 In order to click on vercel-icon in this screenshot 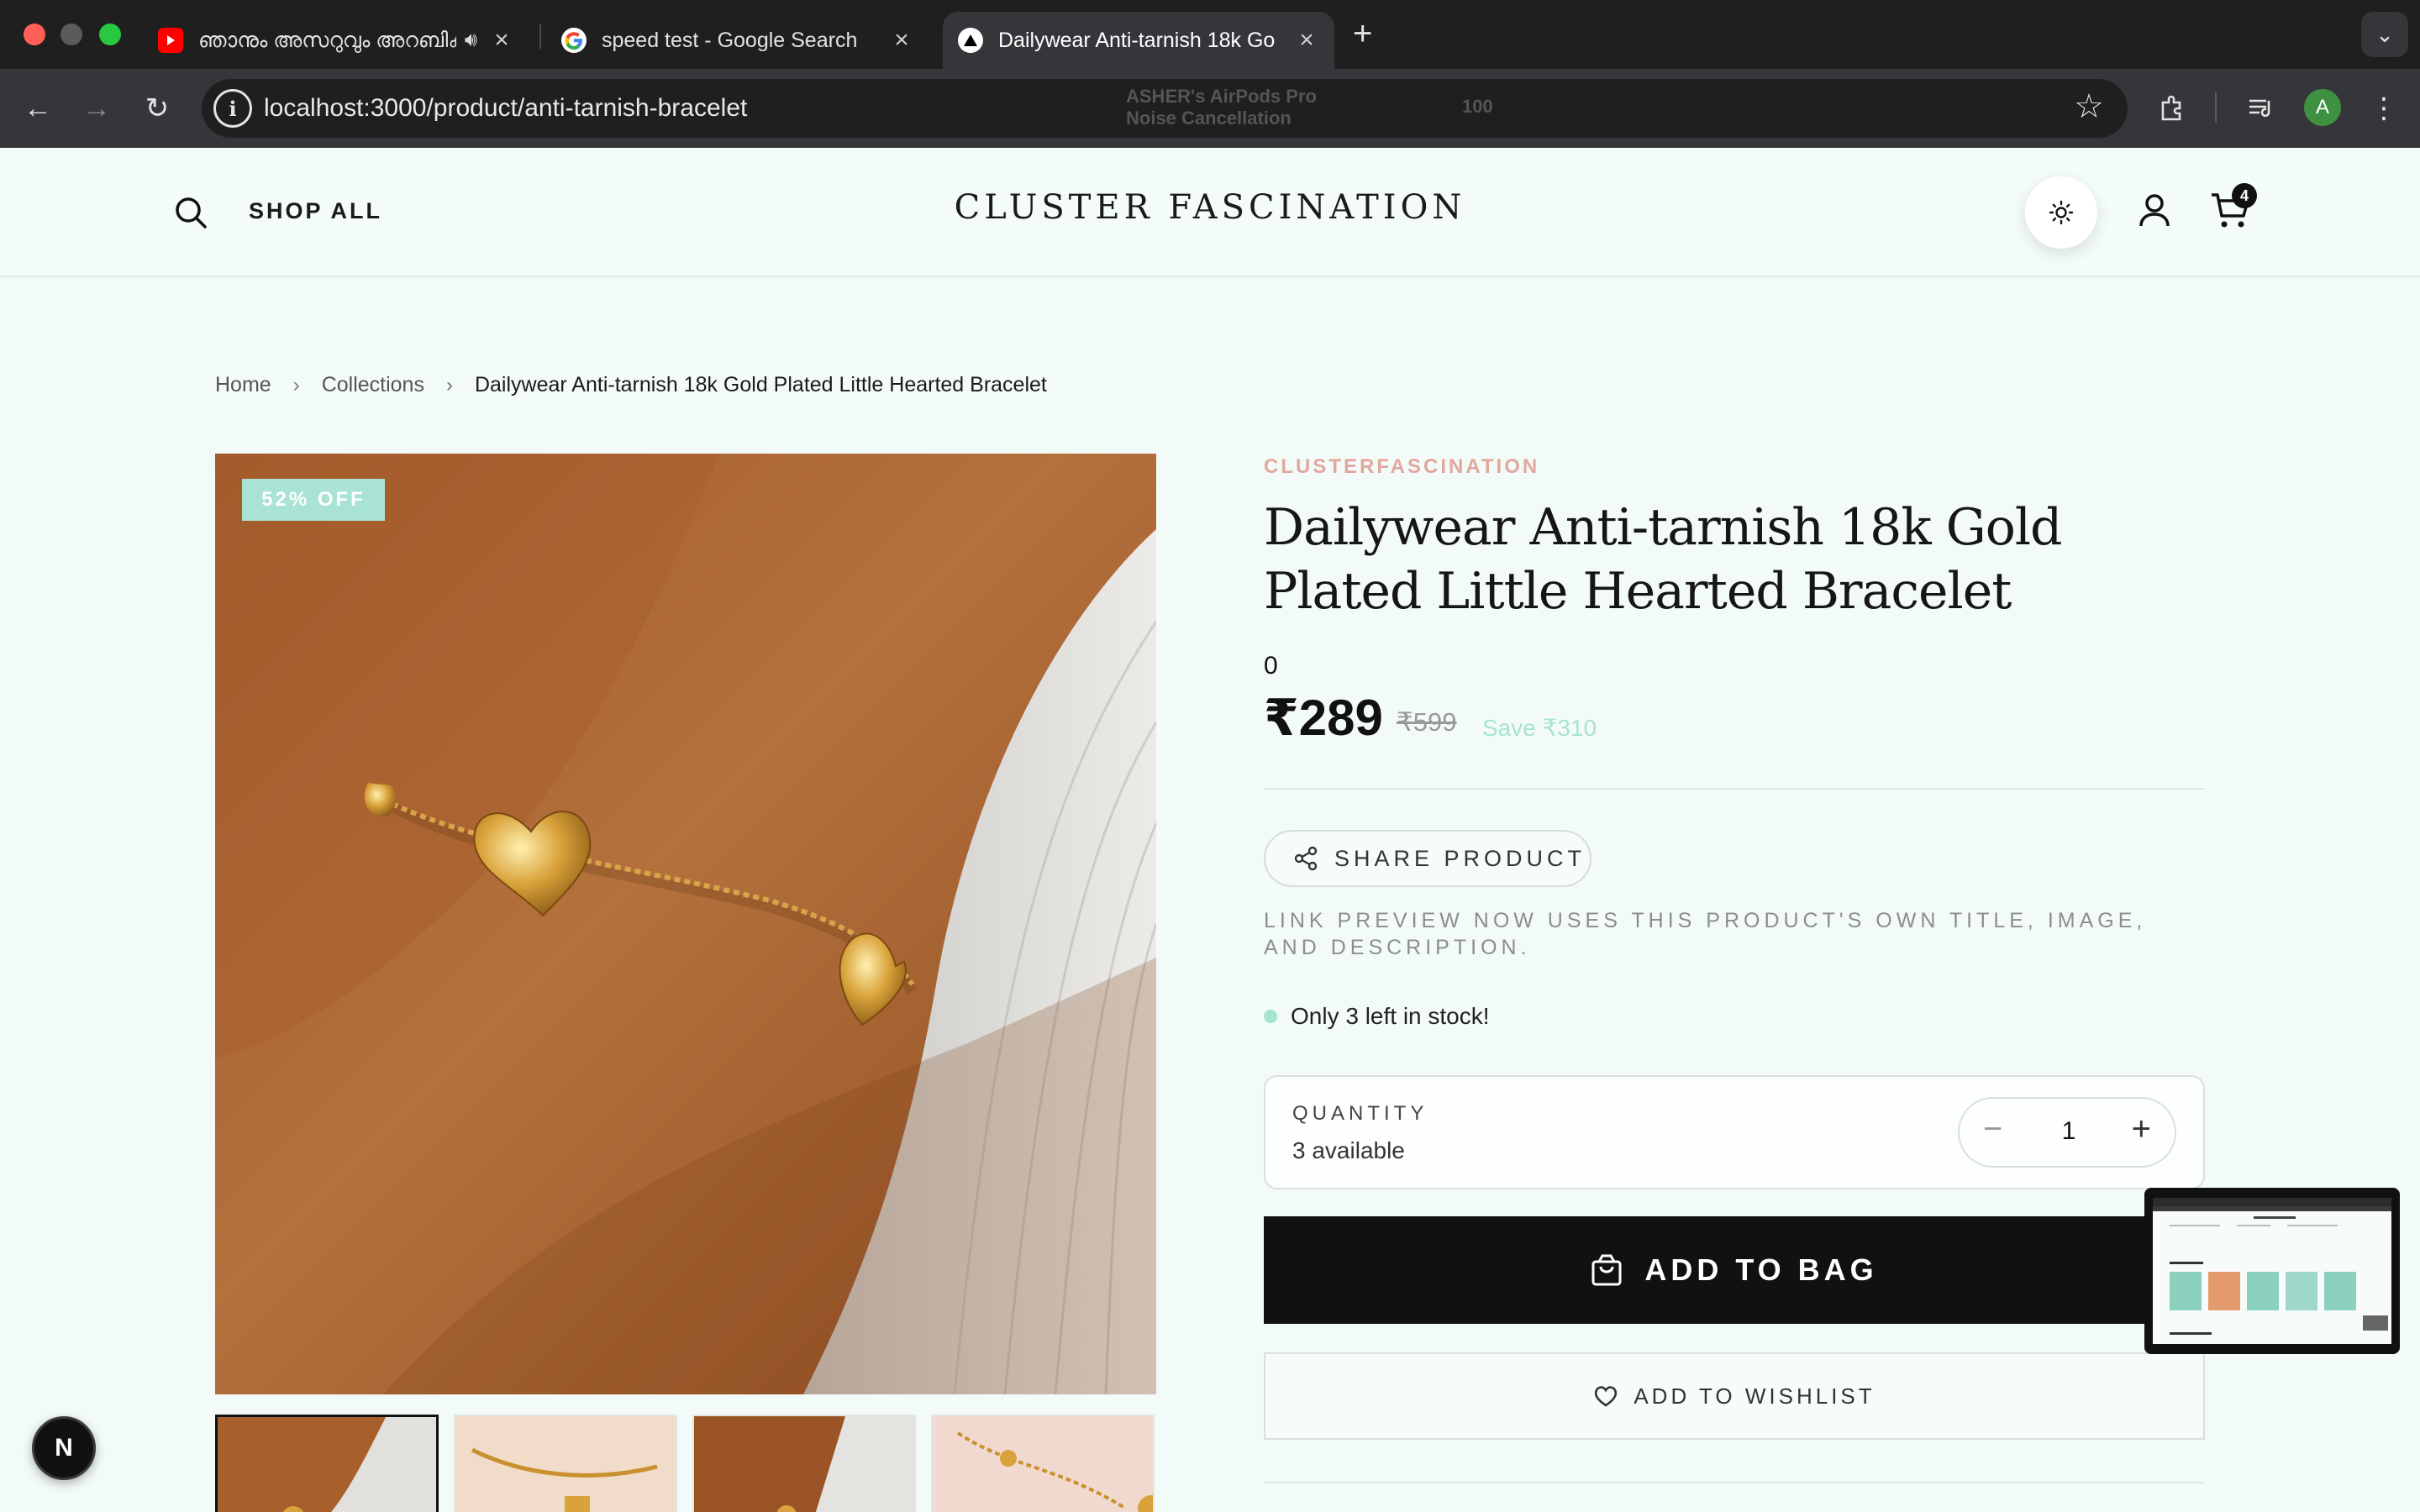, I will do `click(970, 40)`.